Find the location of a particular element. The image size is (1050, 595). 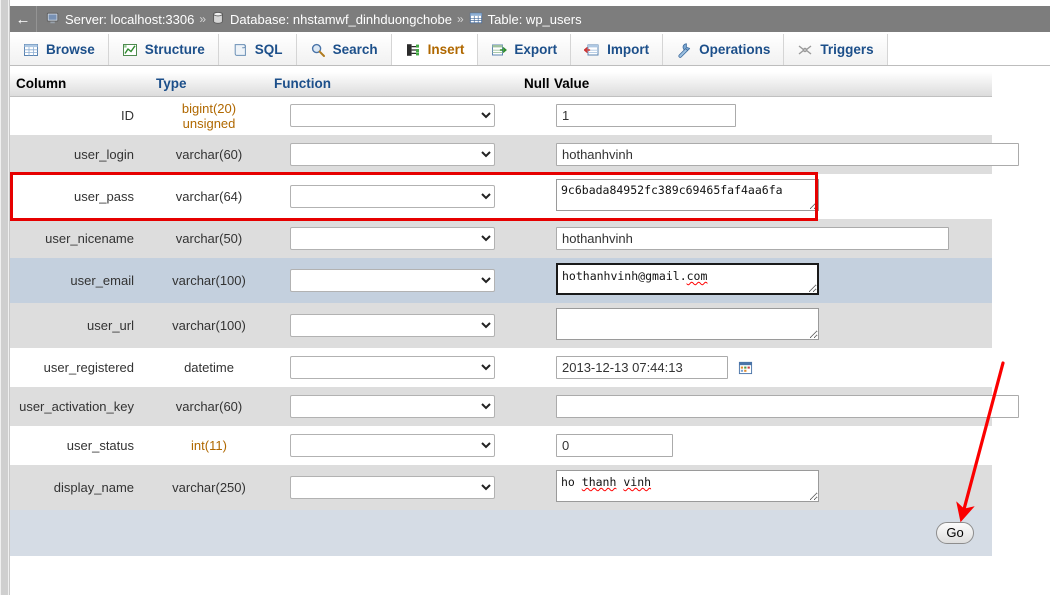

browse-icon is located at coordinates (31, 50).